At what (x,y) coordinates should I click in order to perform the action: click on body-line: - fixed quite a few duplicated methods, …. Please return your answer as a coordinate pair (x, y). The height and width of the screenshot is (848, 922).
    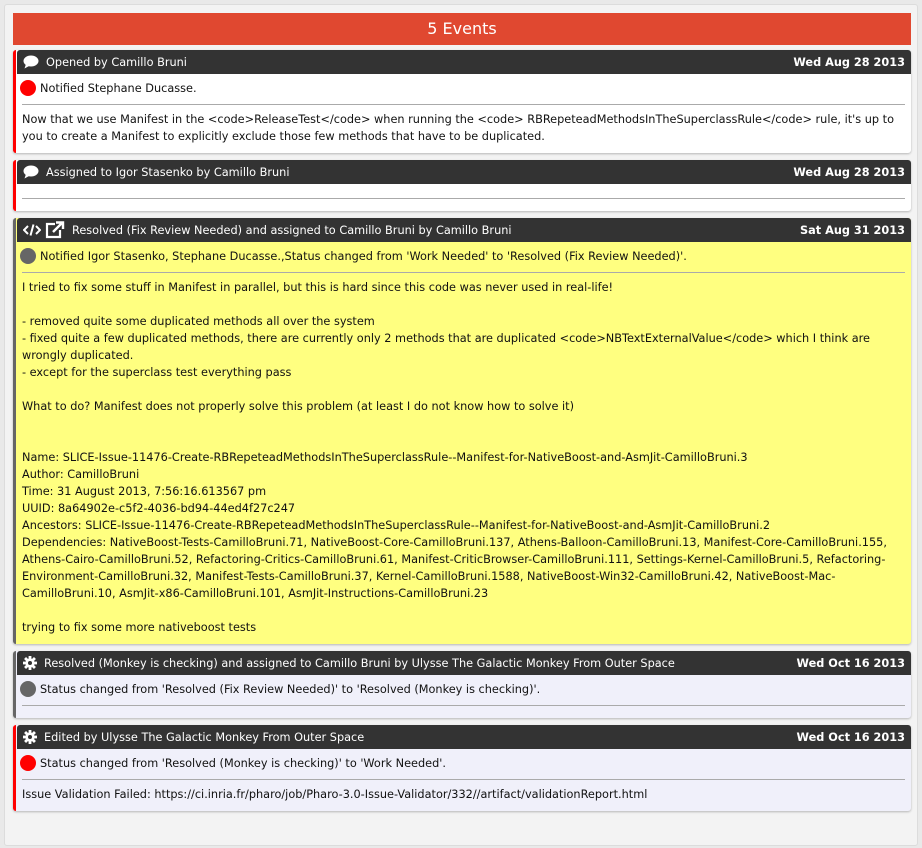
    Looking at the image, I should click on (446, 347).